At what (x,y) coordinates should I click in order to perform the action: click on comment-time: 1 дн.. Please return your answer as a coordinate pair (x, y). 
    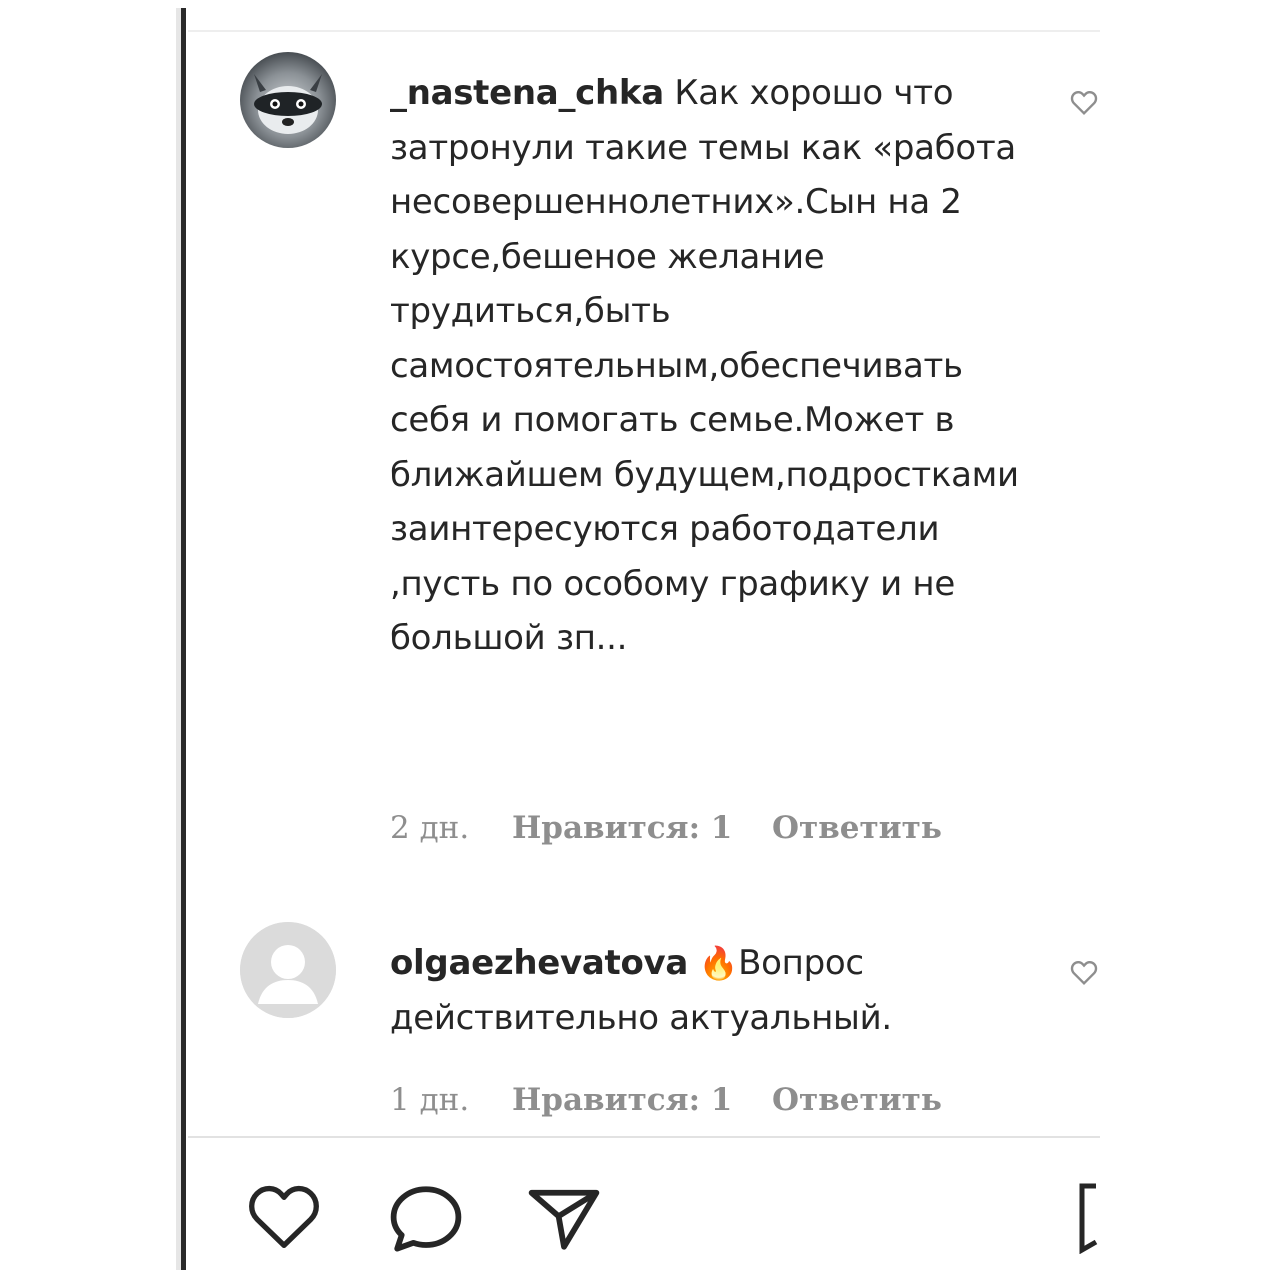
    Looking at the image, I should click on (430, 1100).